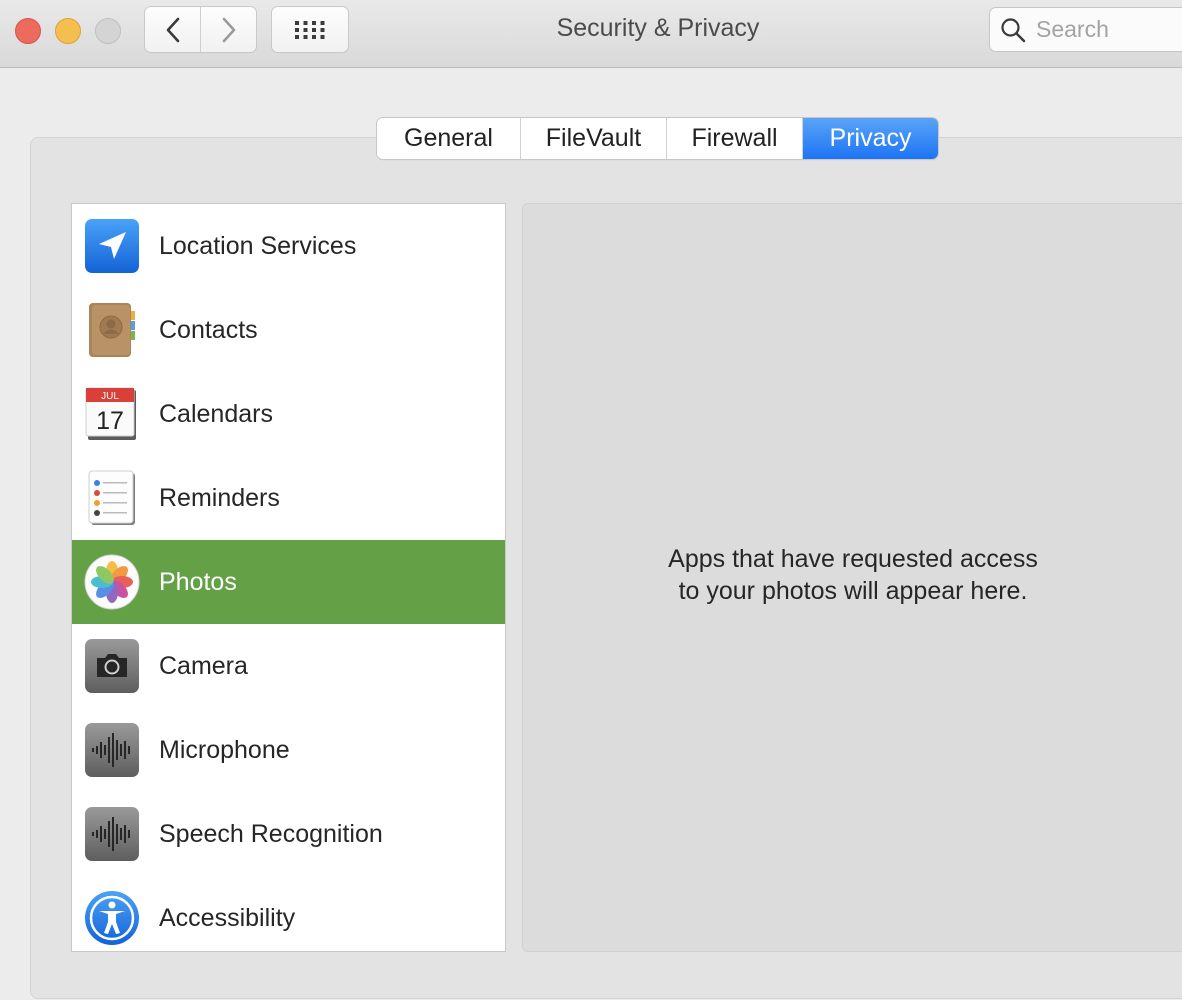 This screenshot has height=1000, width=1182. I want to click on tab-general: General, so click(448, 138).